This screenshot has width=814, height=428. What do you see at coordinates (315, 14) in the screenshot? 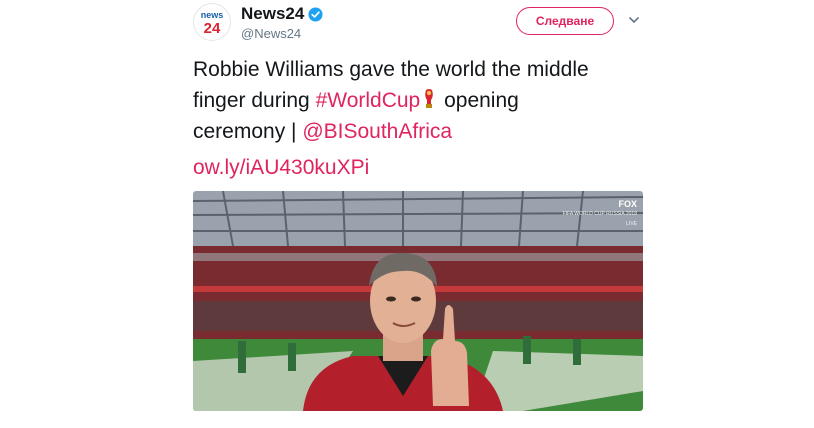
I see `verified-icon` at bounding box center [315, 14].